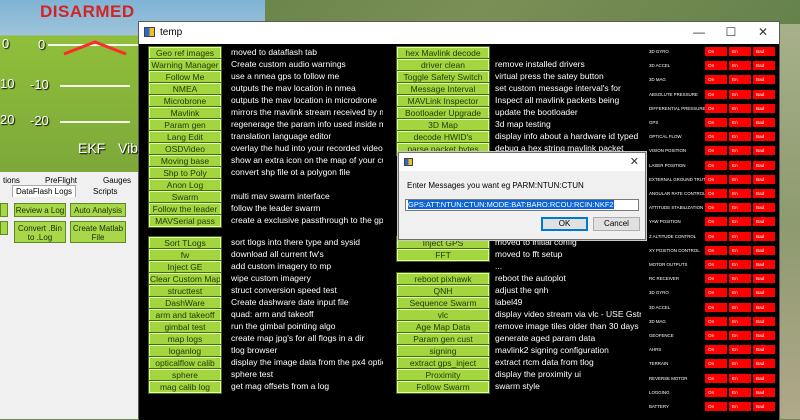 The image size is (800, 420). I want to click on command-button: signing, so click(443, 351).